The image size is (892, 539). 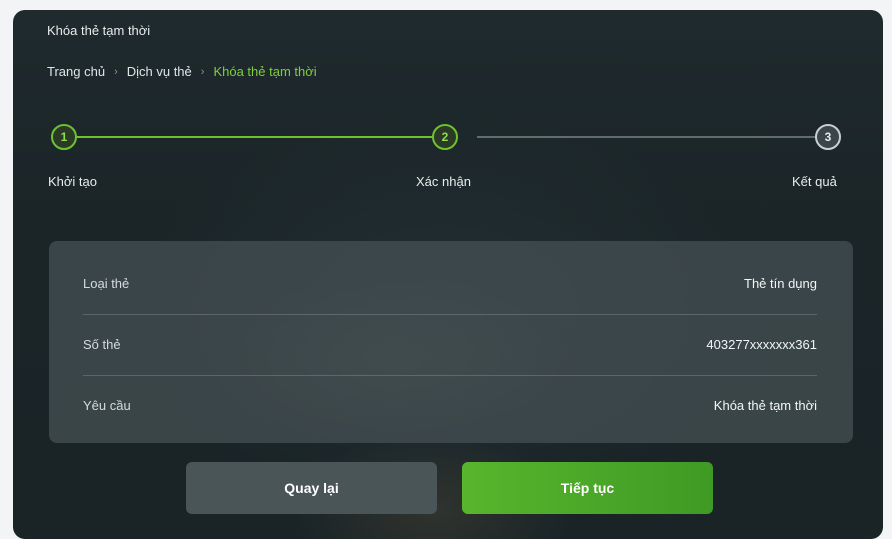 I want to click on step-3-label: Kết quả, so click(x=814, y=181).